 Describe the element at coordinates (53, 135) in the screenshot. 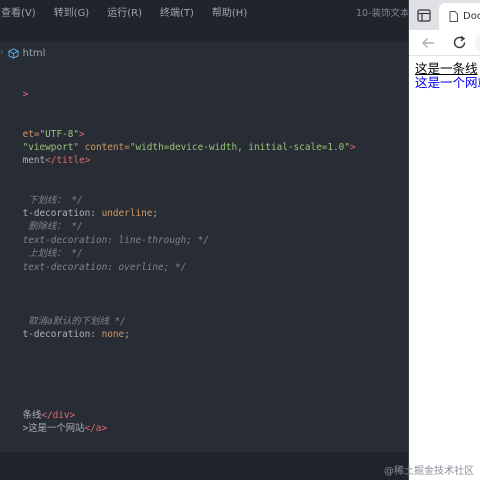

I see `code-line: et="UTF-8">` at that location.